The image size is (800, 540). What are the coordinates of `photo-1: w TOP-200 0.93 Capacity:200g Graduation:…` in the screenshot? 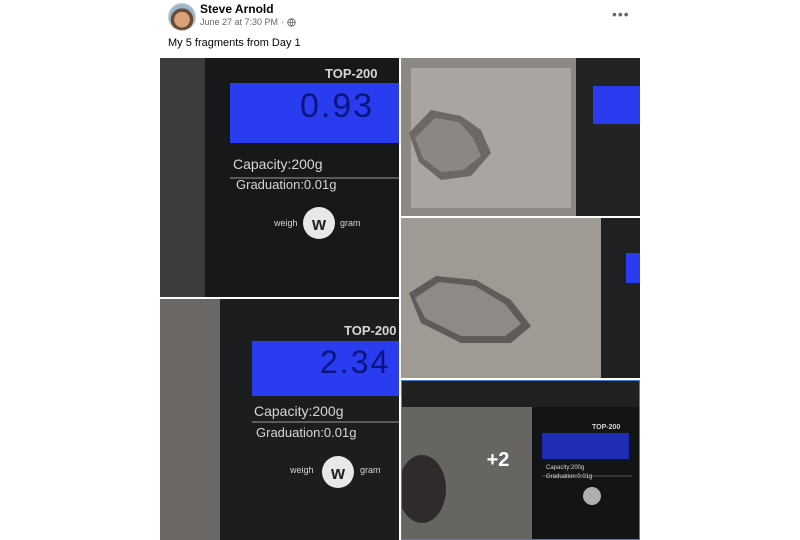 It's located at (279, 177).